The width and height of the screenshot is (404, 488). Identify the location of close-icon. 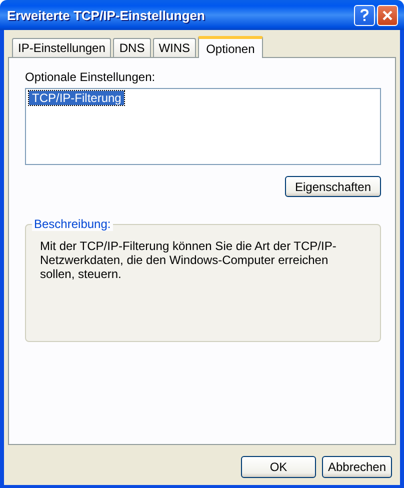
(387, 15).